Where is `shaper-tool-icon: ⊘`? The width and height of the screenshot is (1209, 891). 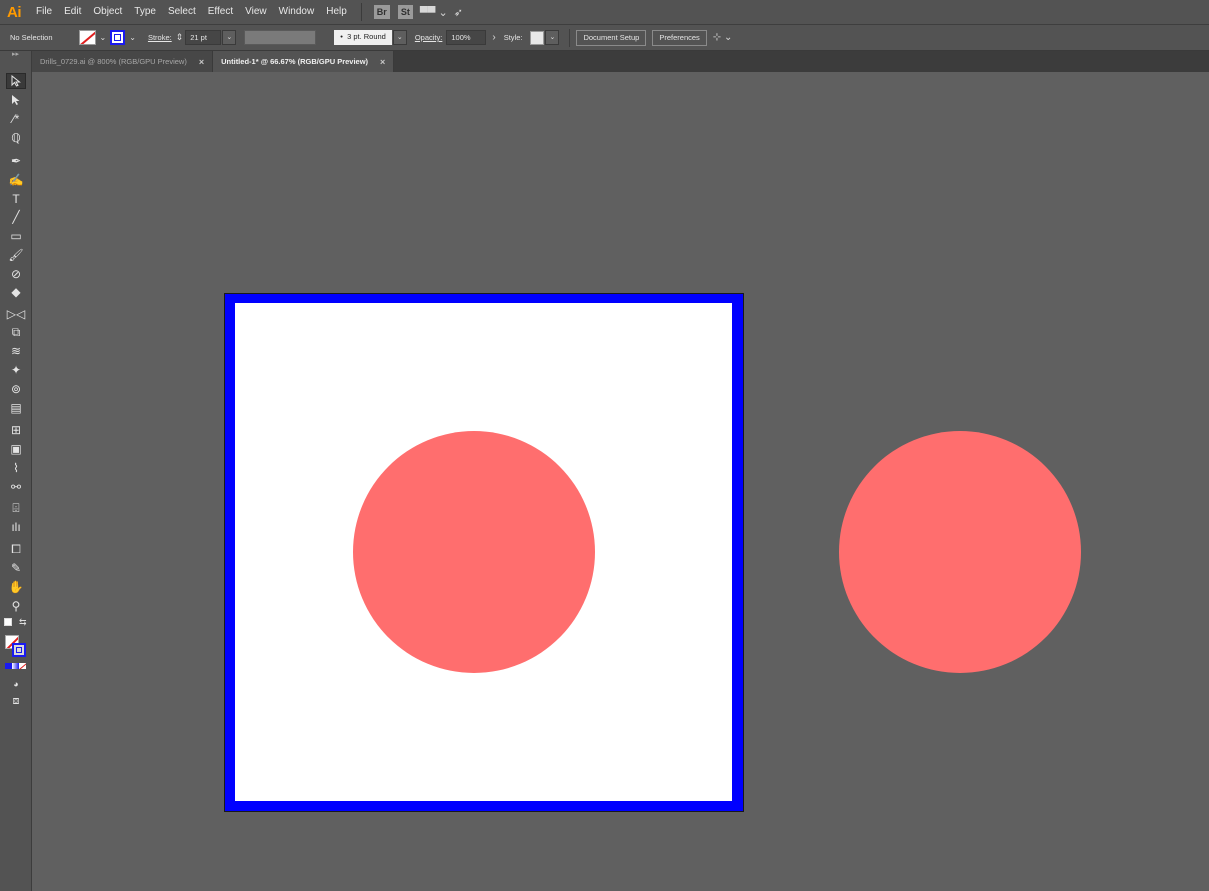 shaper-tool-icon: ⊘ is located at coordinates (16, 274).